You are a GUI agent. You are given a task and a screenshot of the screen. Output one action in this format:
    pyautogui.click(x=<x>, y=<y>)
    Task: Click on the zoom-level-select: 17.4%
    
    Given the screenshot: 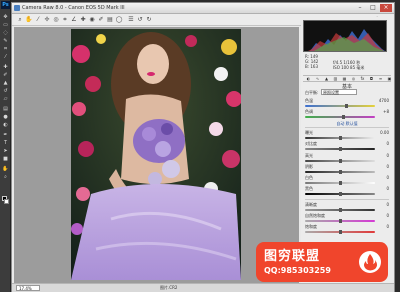 What is the action you would take?
    pyautogui.click(x=28, y=288)
    